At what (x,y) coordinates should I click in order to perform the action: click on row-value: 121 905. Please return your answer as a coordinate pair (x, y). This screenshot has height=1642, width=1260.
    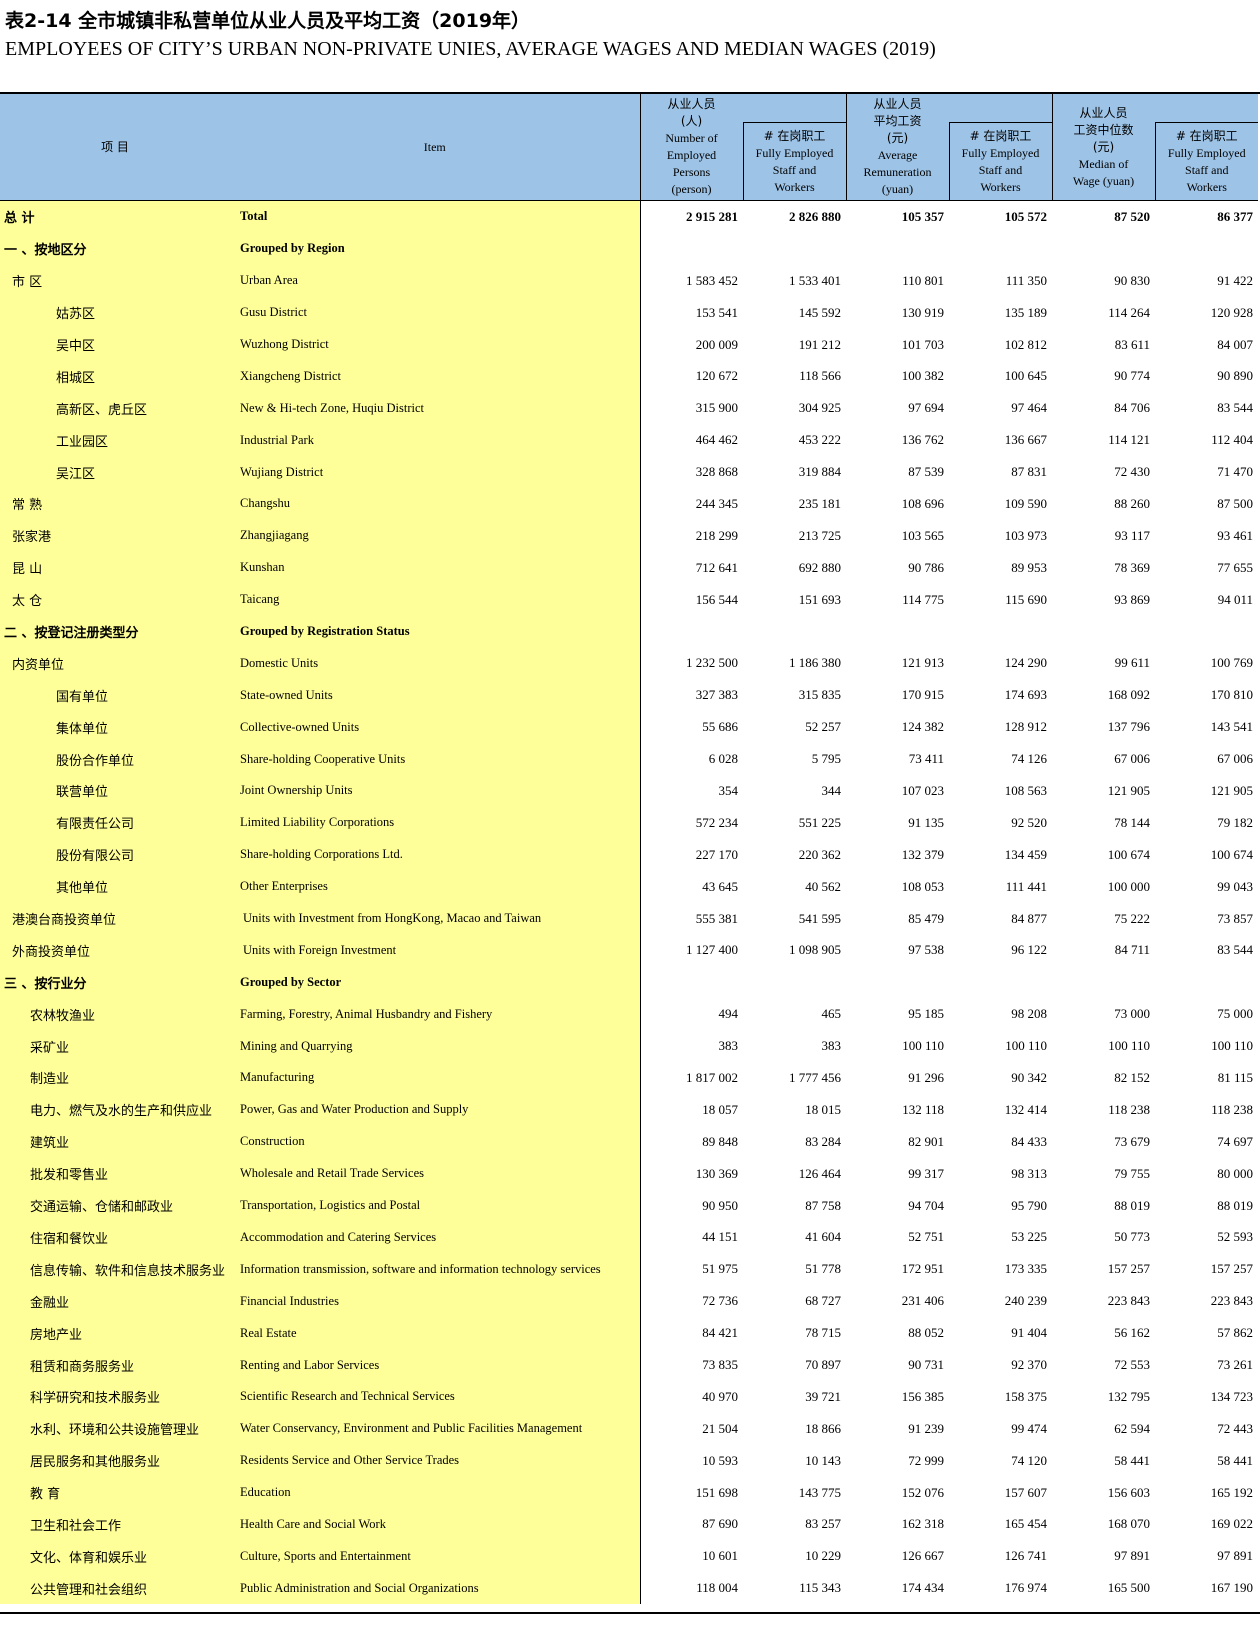
    Looking at the image, I should click on (1128, 790).